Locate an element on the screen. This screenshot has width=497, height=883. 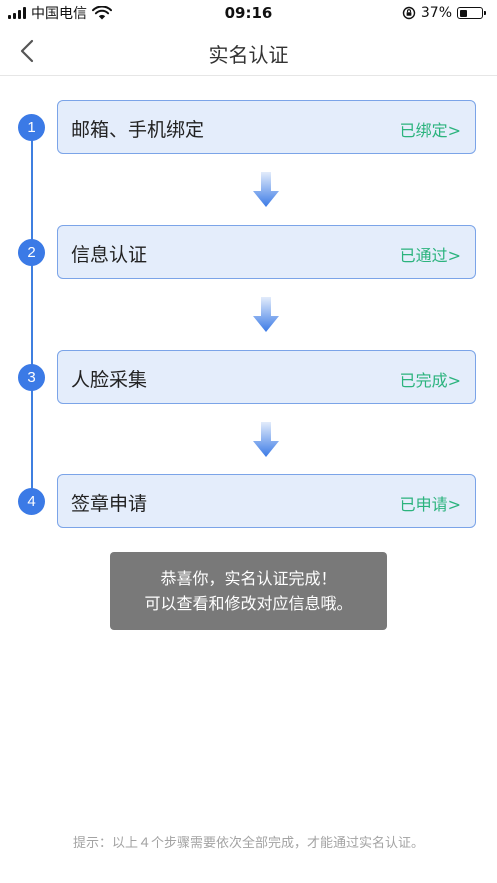
timeline-line is located at coordinates (32, 314).